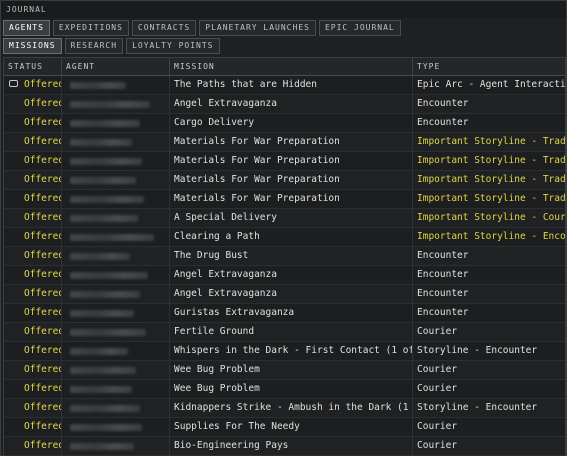 The height and width of the screenshot is (456, 567). I want to click on type-cell: Epic Arc - Agent Interaction, so click(491, 84).